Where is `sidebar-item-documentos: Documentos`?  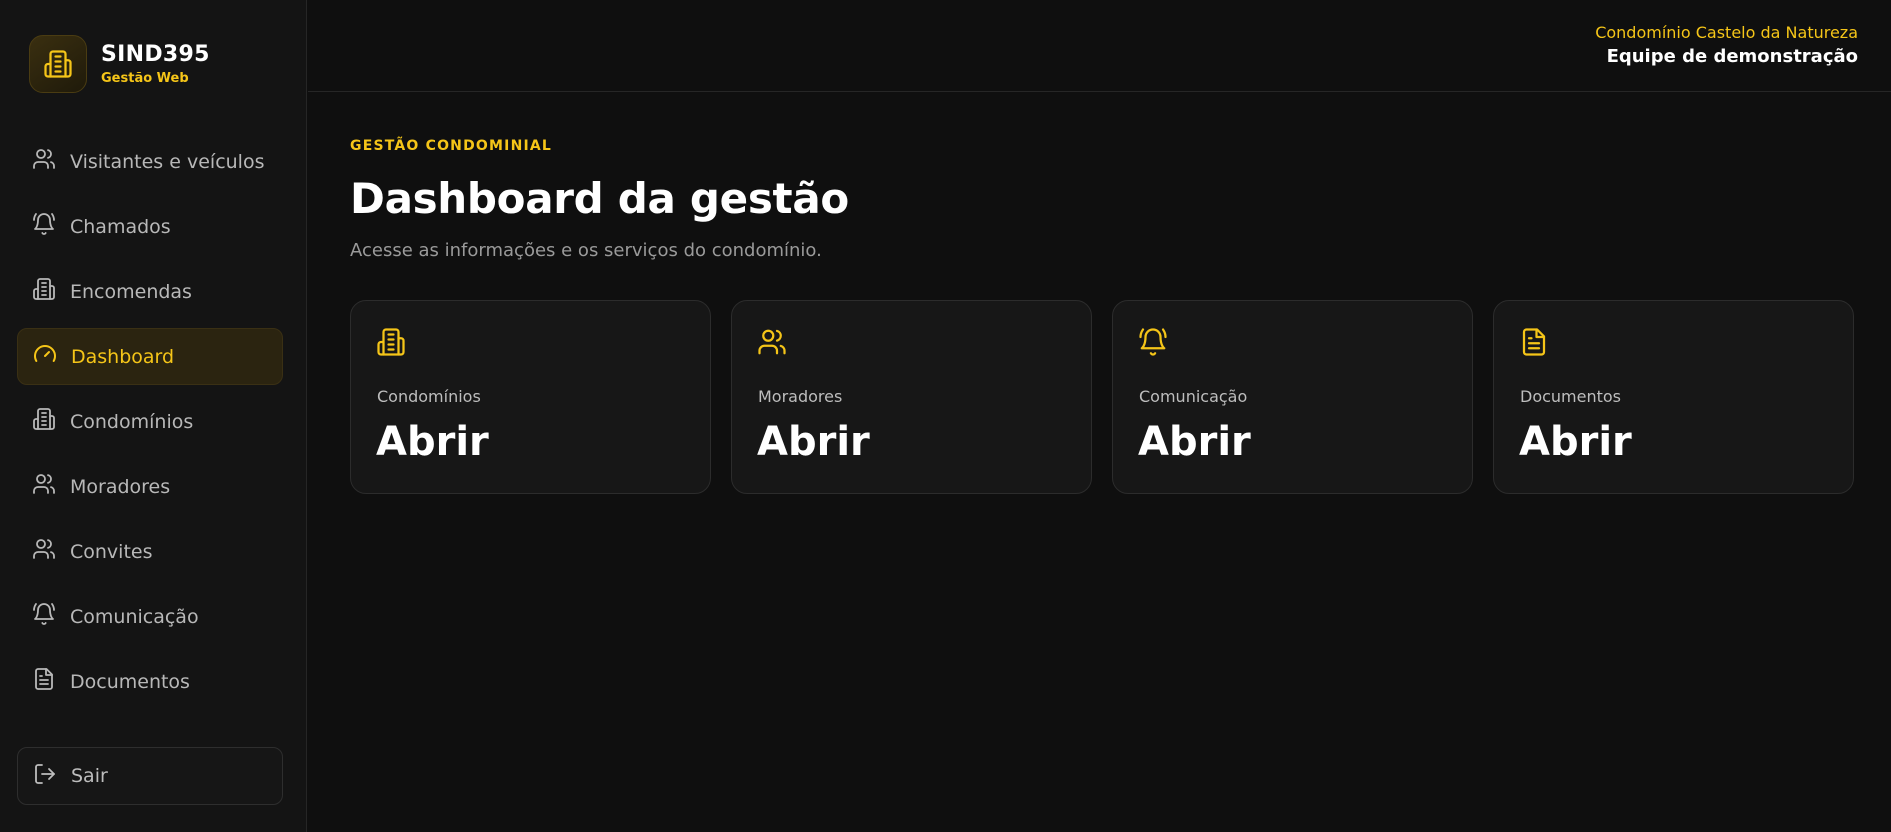
sidebar-item-documentos: Documentos is located at coordinates (150, 681).